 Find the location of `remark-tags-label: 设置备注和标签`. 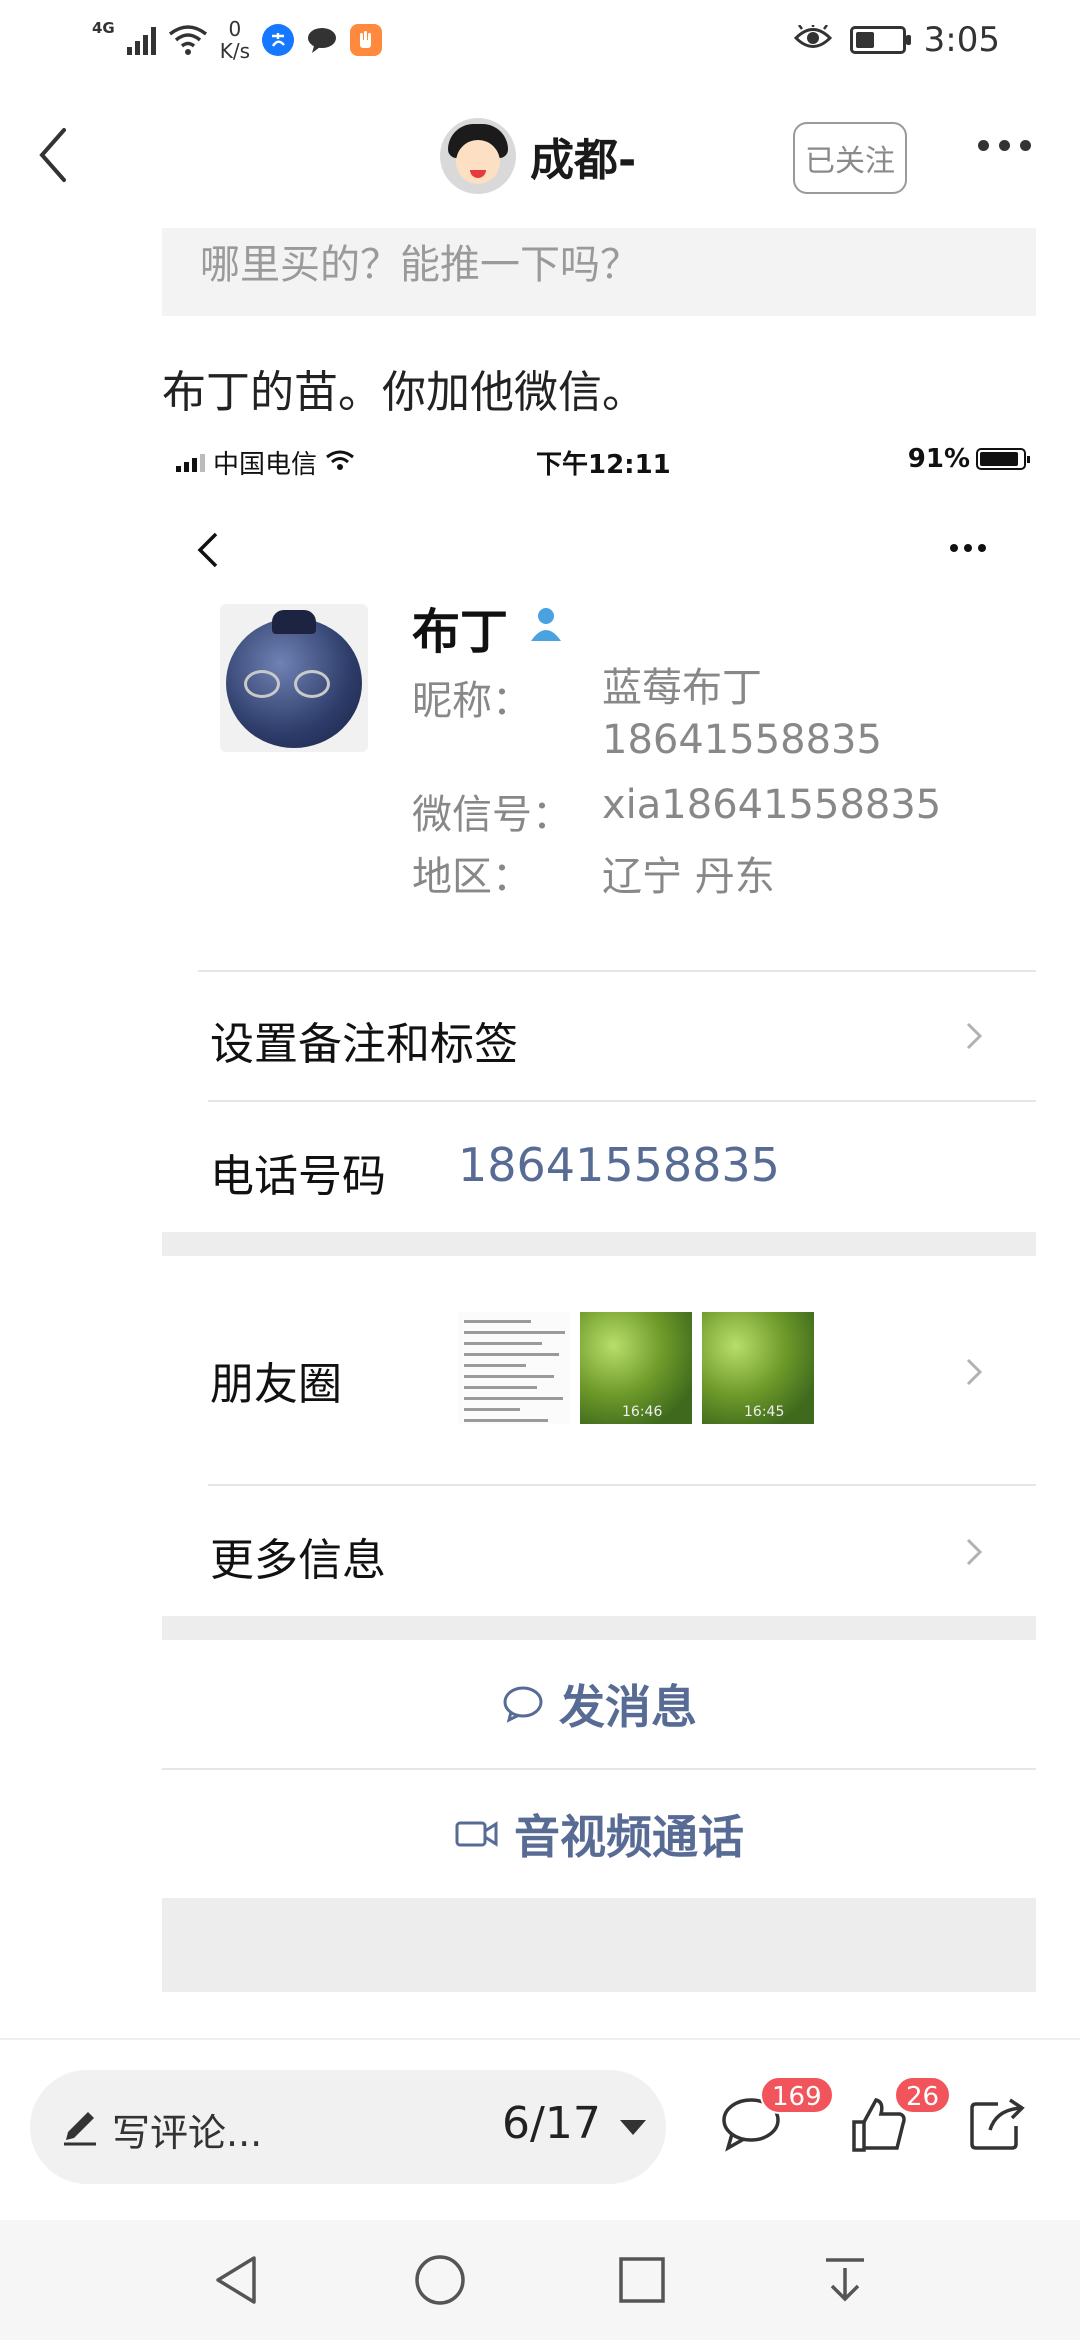

remark-tags-label: 设置备注和标签 is located at coordinates (364, 1044).